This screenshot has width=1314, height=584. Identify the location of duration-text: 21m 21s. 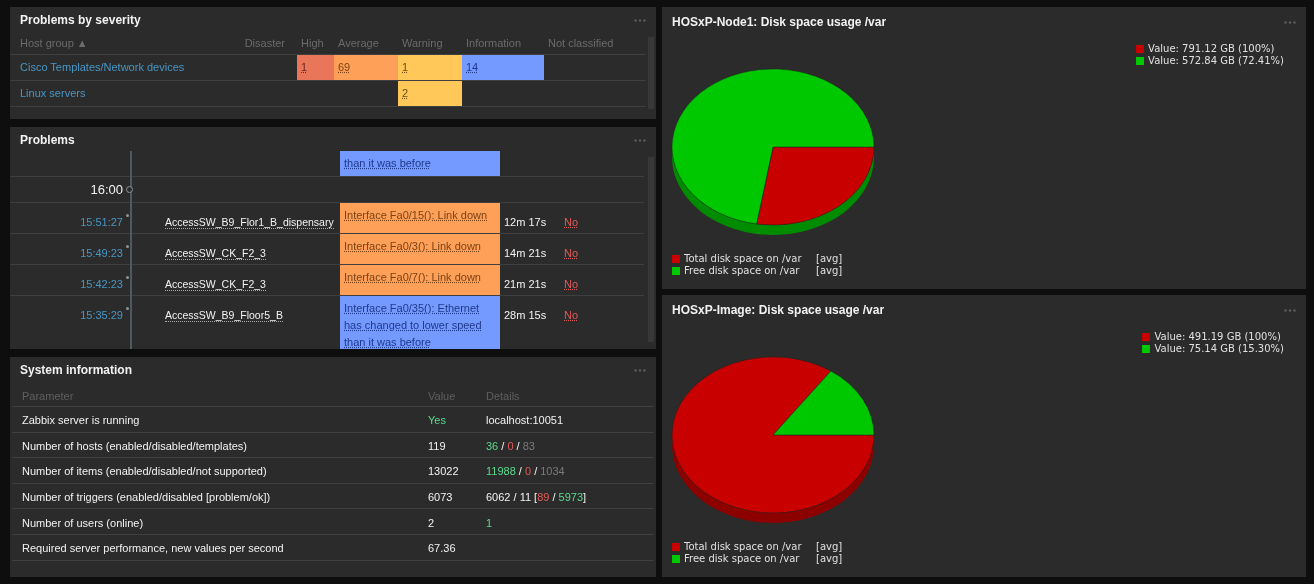
(525, 284).